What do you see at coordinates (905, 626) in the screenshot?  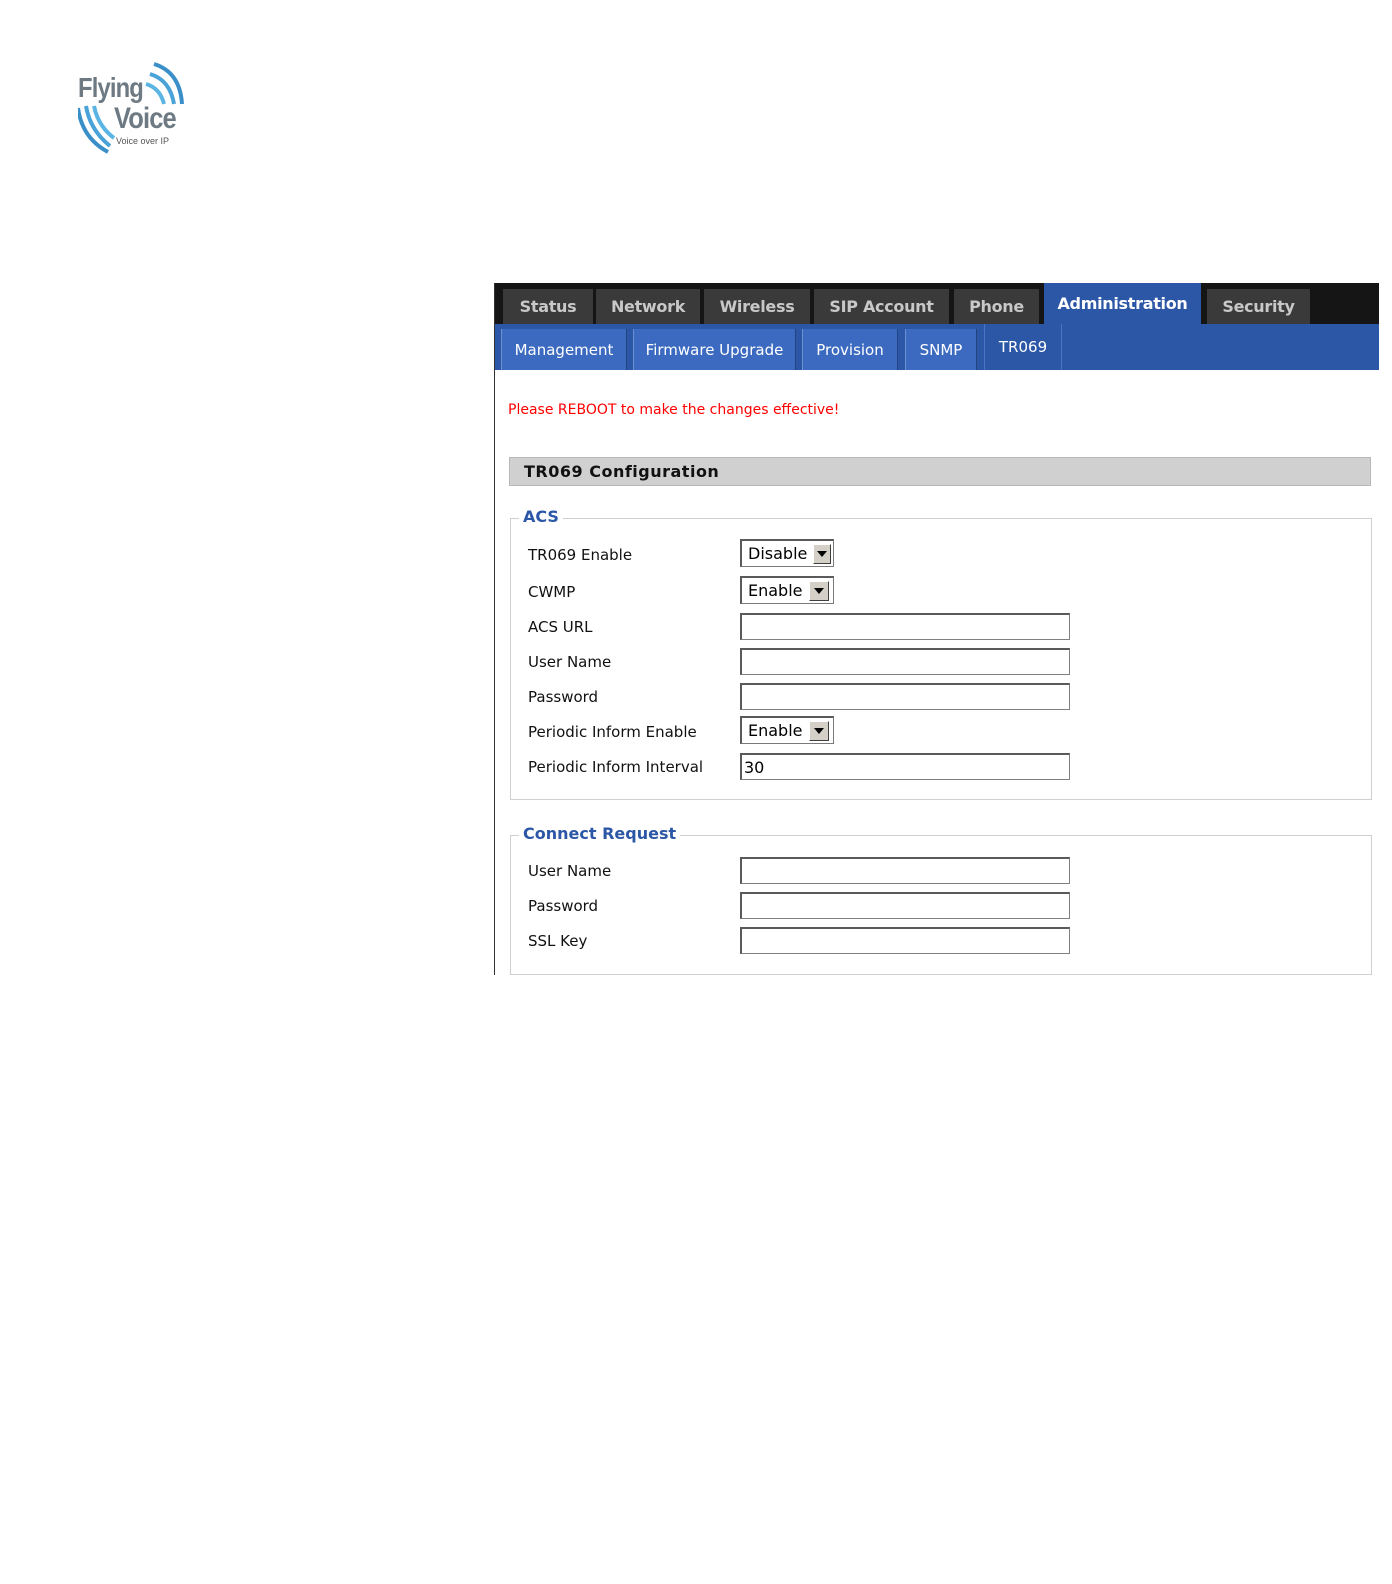 I see `acs-url-input` at bounding box center [905, 626].